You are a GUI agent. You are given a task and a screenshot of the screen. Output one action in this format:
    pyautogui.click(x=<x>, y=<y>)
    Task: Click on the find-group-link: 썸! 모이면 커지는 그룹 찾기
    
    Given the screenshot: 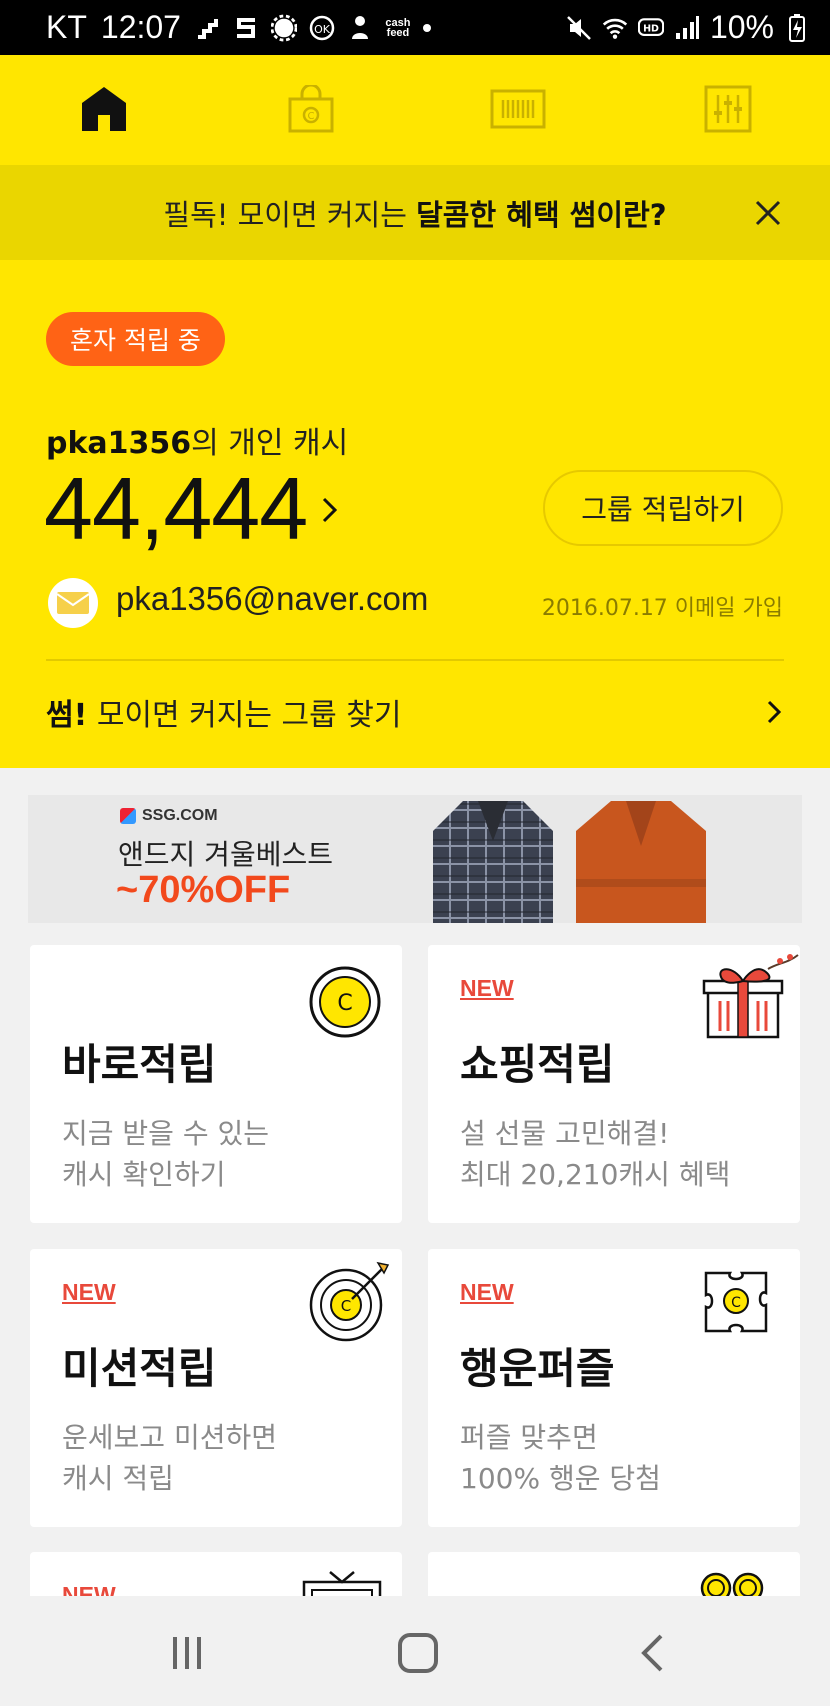 What is the action you would take?
    pyautogui.click(x=223, y=712)
    